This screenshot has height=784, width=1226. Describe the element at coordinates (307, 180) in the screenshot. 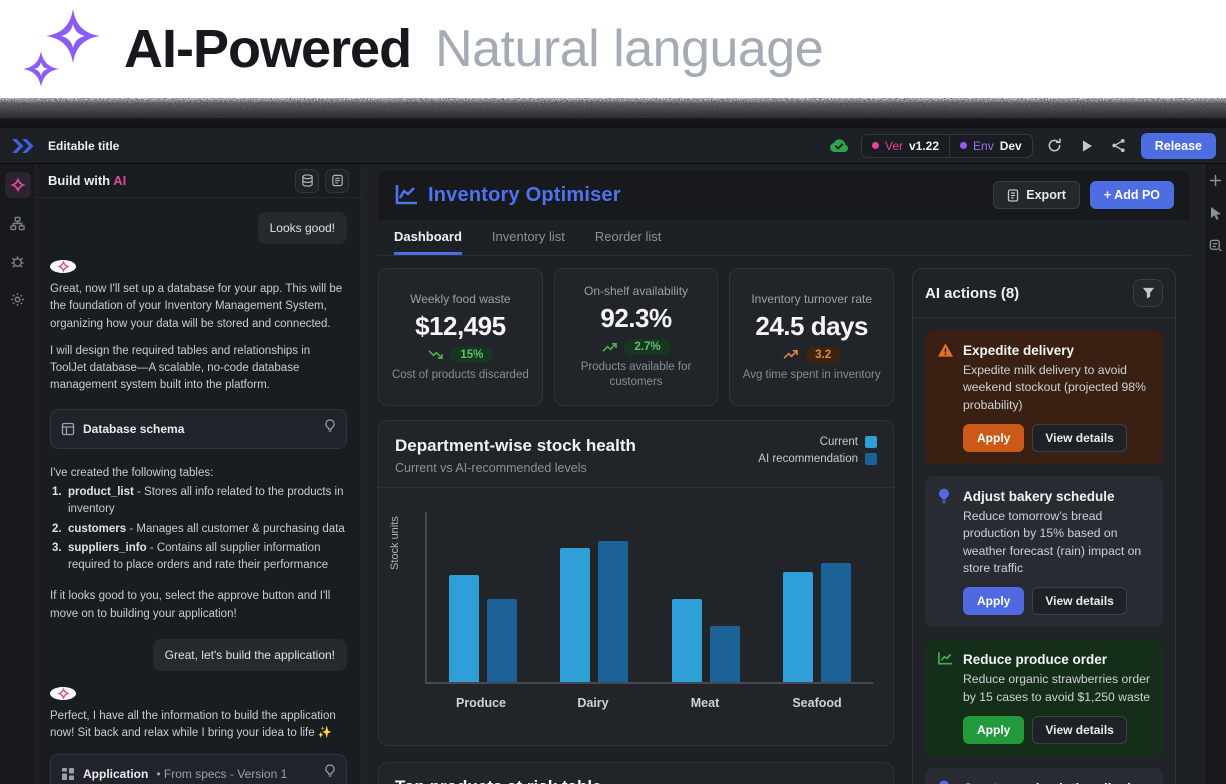

I see `database-icon` at that location.